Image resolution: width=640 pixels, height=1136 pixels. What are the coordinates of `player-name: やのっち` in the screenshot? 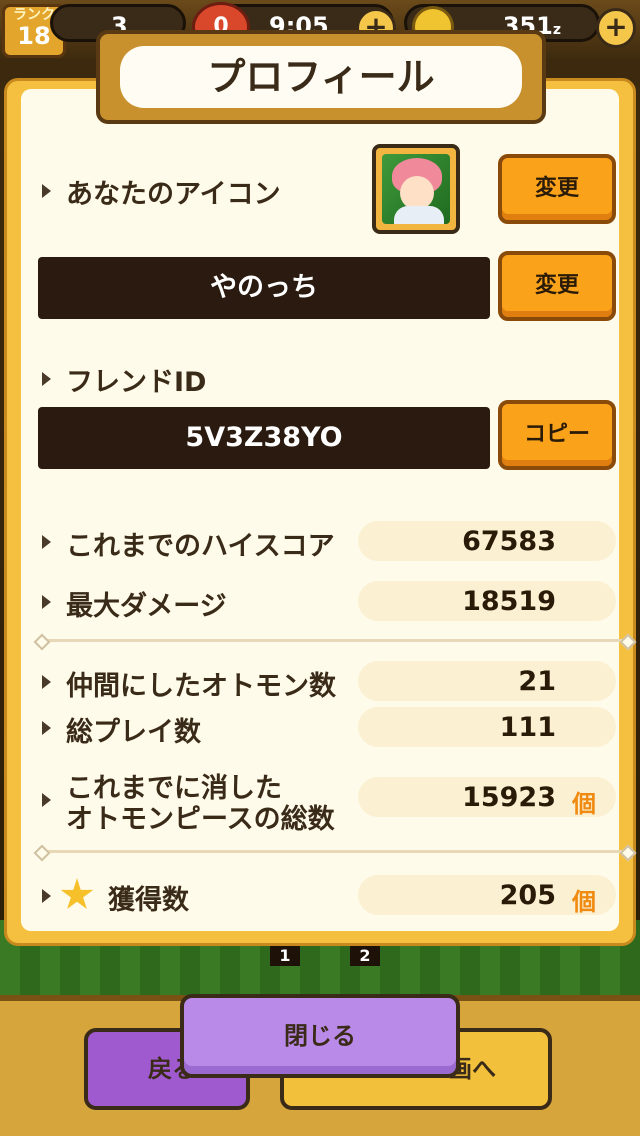 It's located at (264, 288).